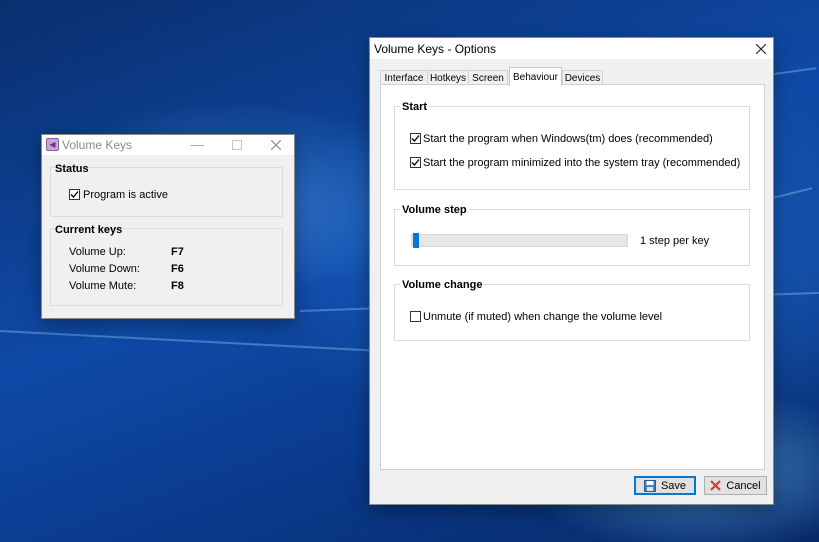 The image size is (819, 542). I want to click on window-title: Volume Keys - Options, so click(435, 48).